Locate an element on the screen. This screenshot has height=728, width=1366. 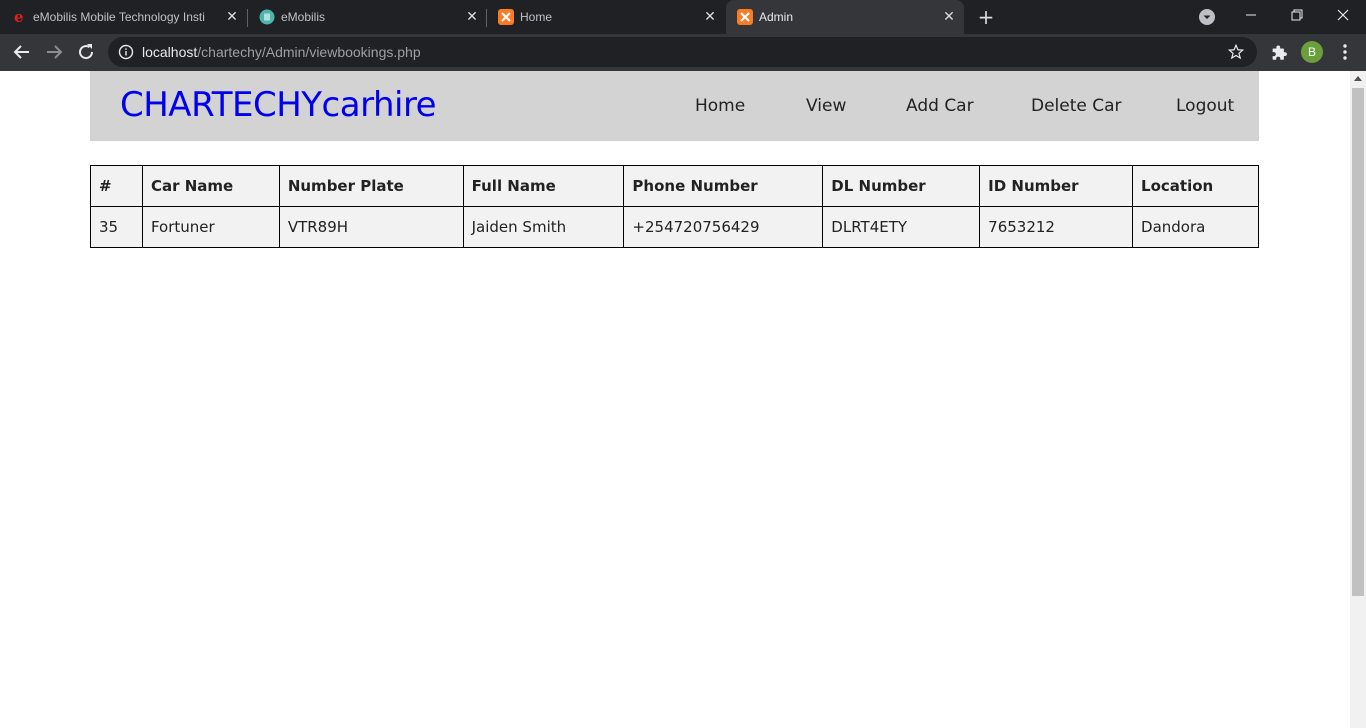
cell-booking-id: 35 is located at coordinates (116, 227).